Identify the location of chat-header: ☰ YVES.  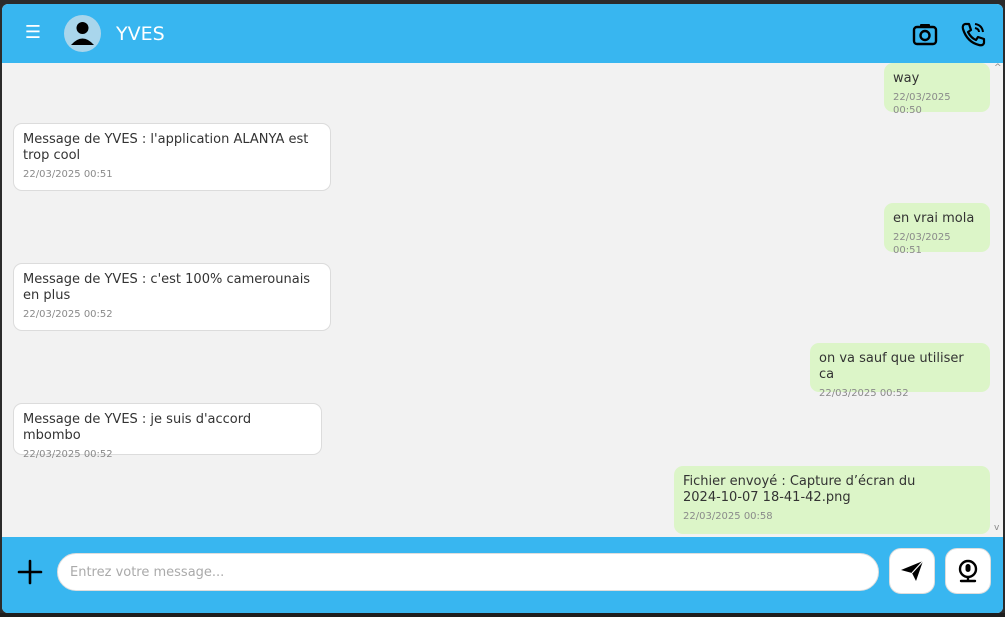
(502, 33).